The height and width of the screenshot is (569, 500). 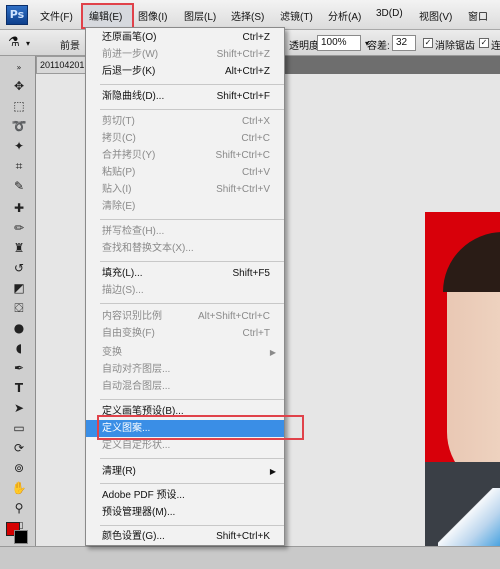 I want to click on magic-wand-tool-icon: ✦, so click(x=19, y=146).